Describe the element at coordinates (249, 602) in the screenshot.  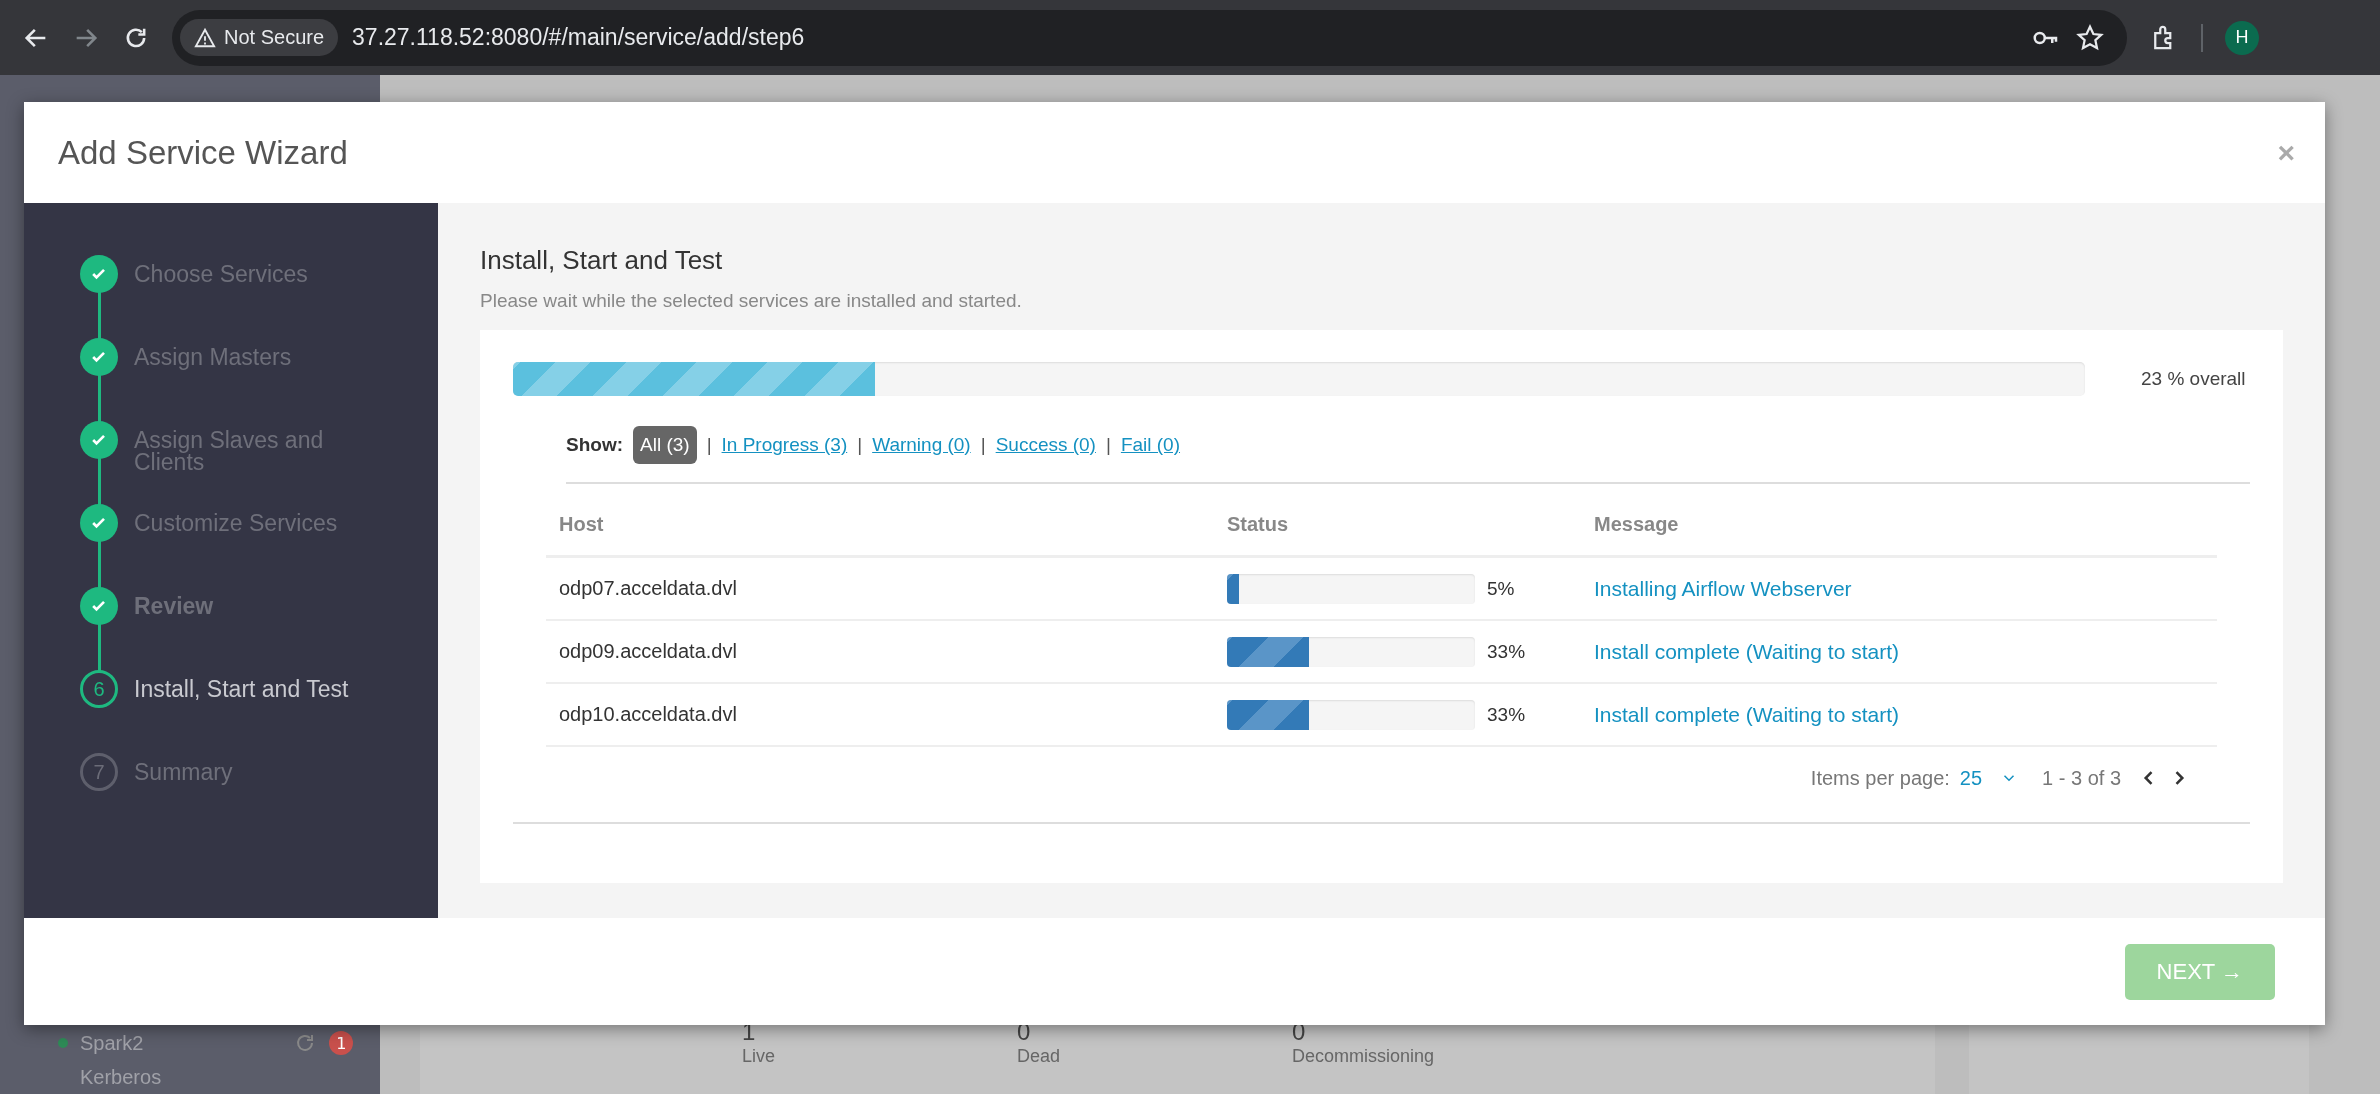
I see `step-label: Review` at that location.